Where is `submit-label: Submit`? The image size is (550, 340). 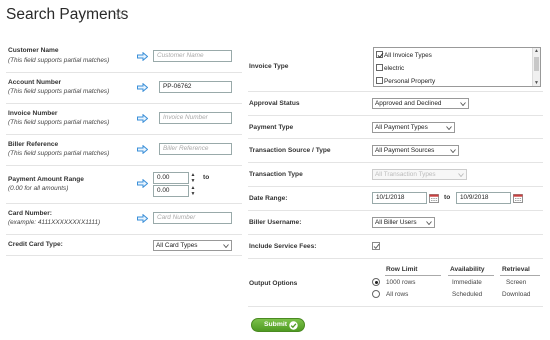 submit-label: Submit is located at coordinates (276, 324).